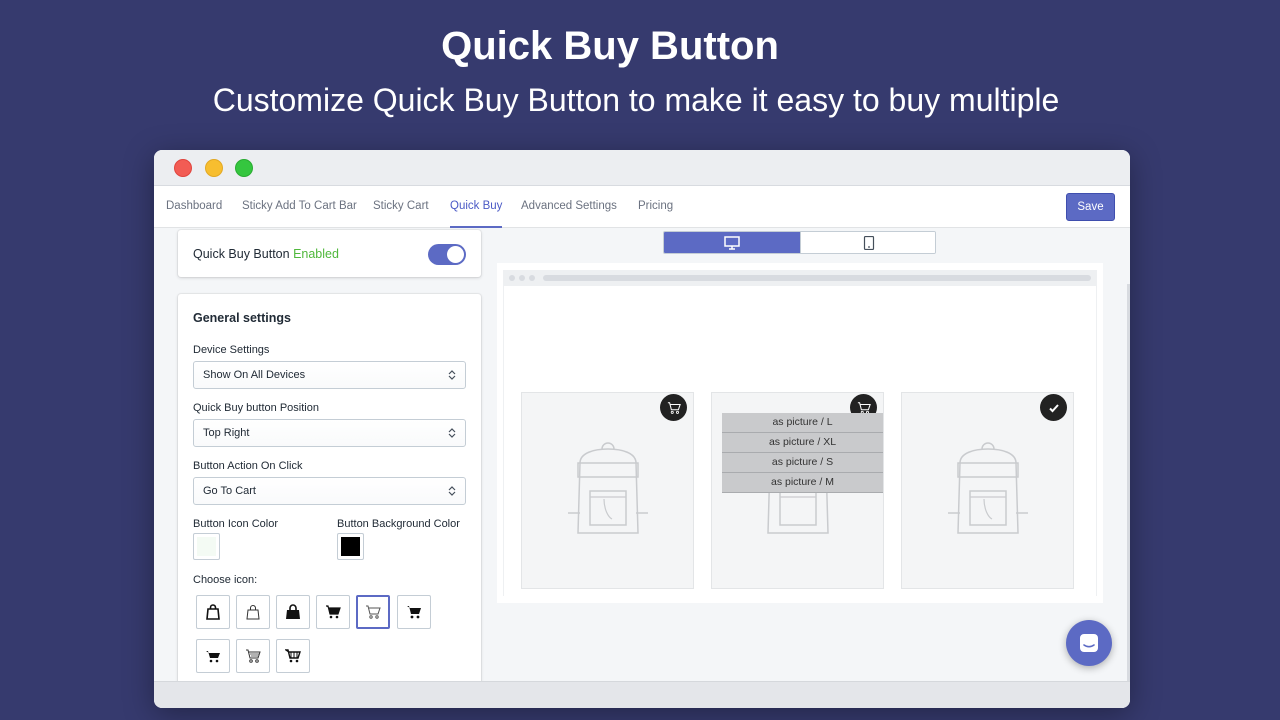  I want to click on device-settings-select: Show On All Devices, so click(329, 375).